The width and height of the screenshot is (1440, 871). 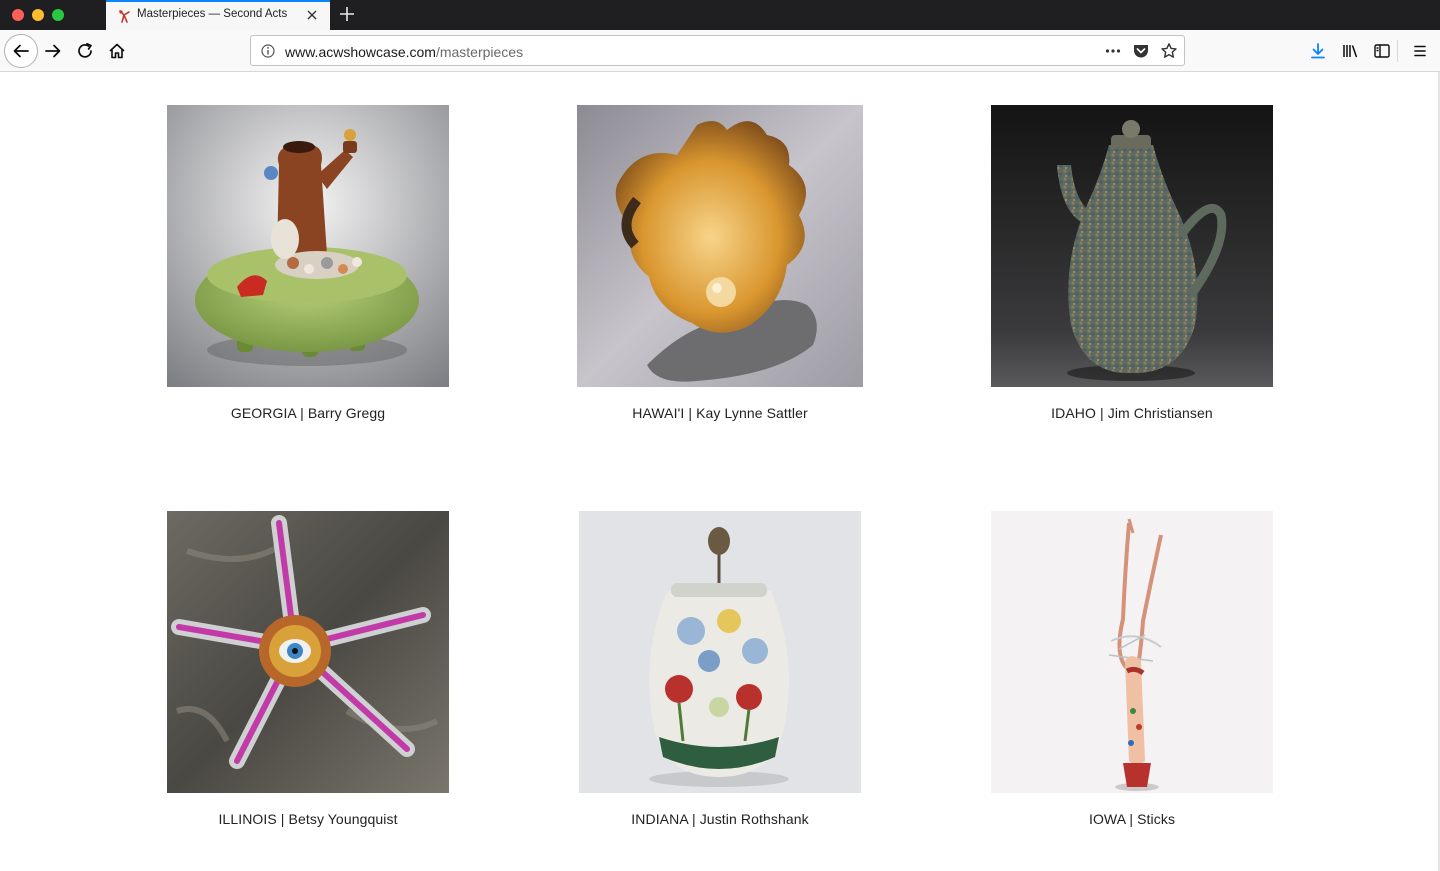 I want to click on stick-sculpture-image, so click(x=1132, y=652).